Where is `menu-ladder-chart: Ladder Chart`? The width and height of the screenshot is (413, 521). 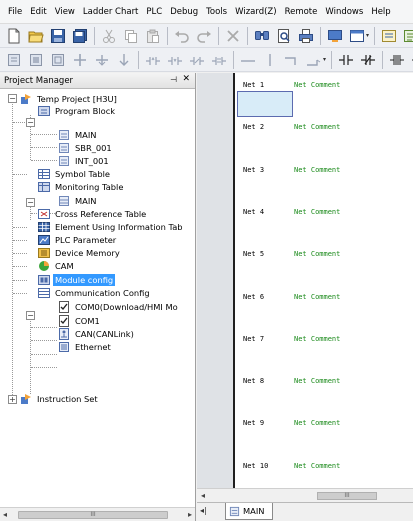
menu-ladder-chart: Ladder Chart is located at coordinates (111, 12).